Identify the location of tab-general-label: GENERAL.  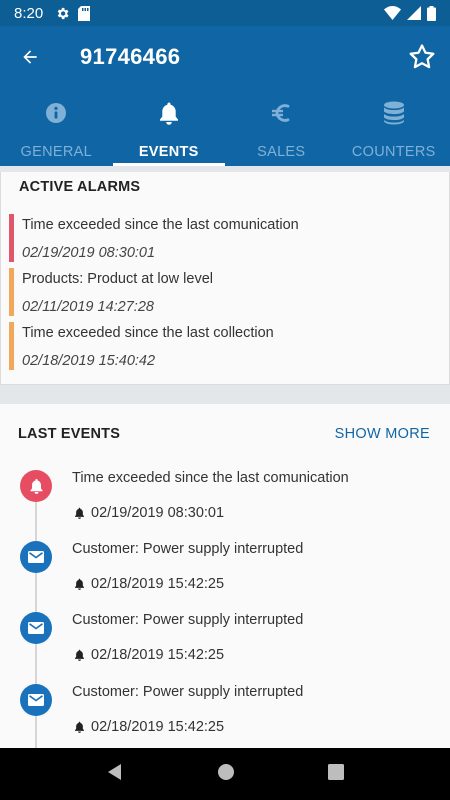
(56, 152).